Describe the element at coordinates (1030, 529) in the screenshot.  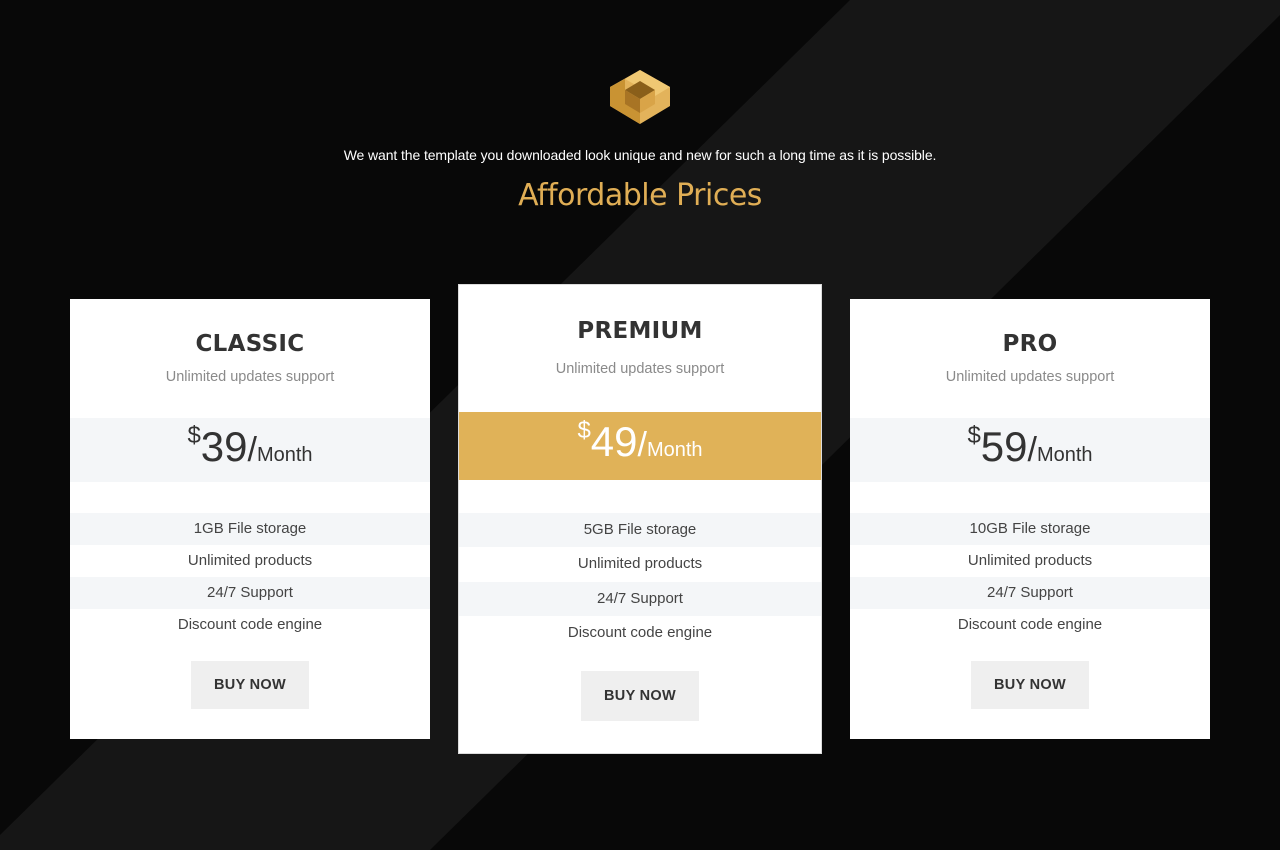
I see `feature-item: 10GB File storage` at that location.